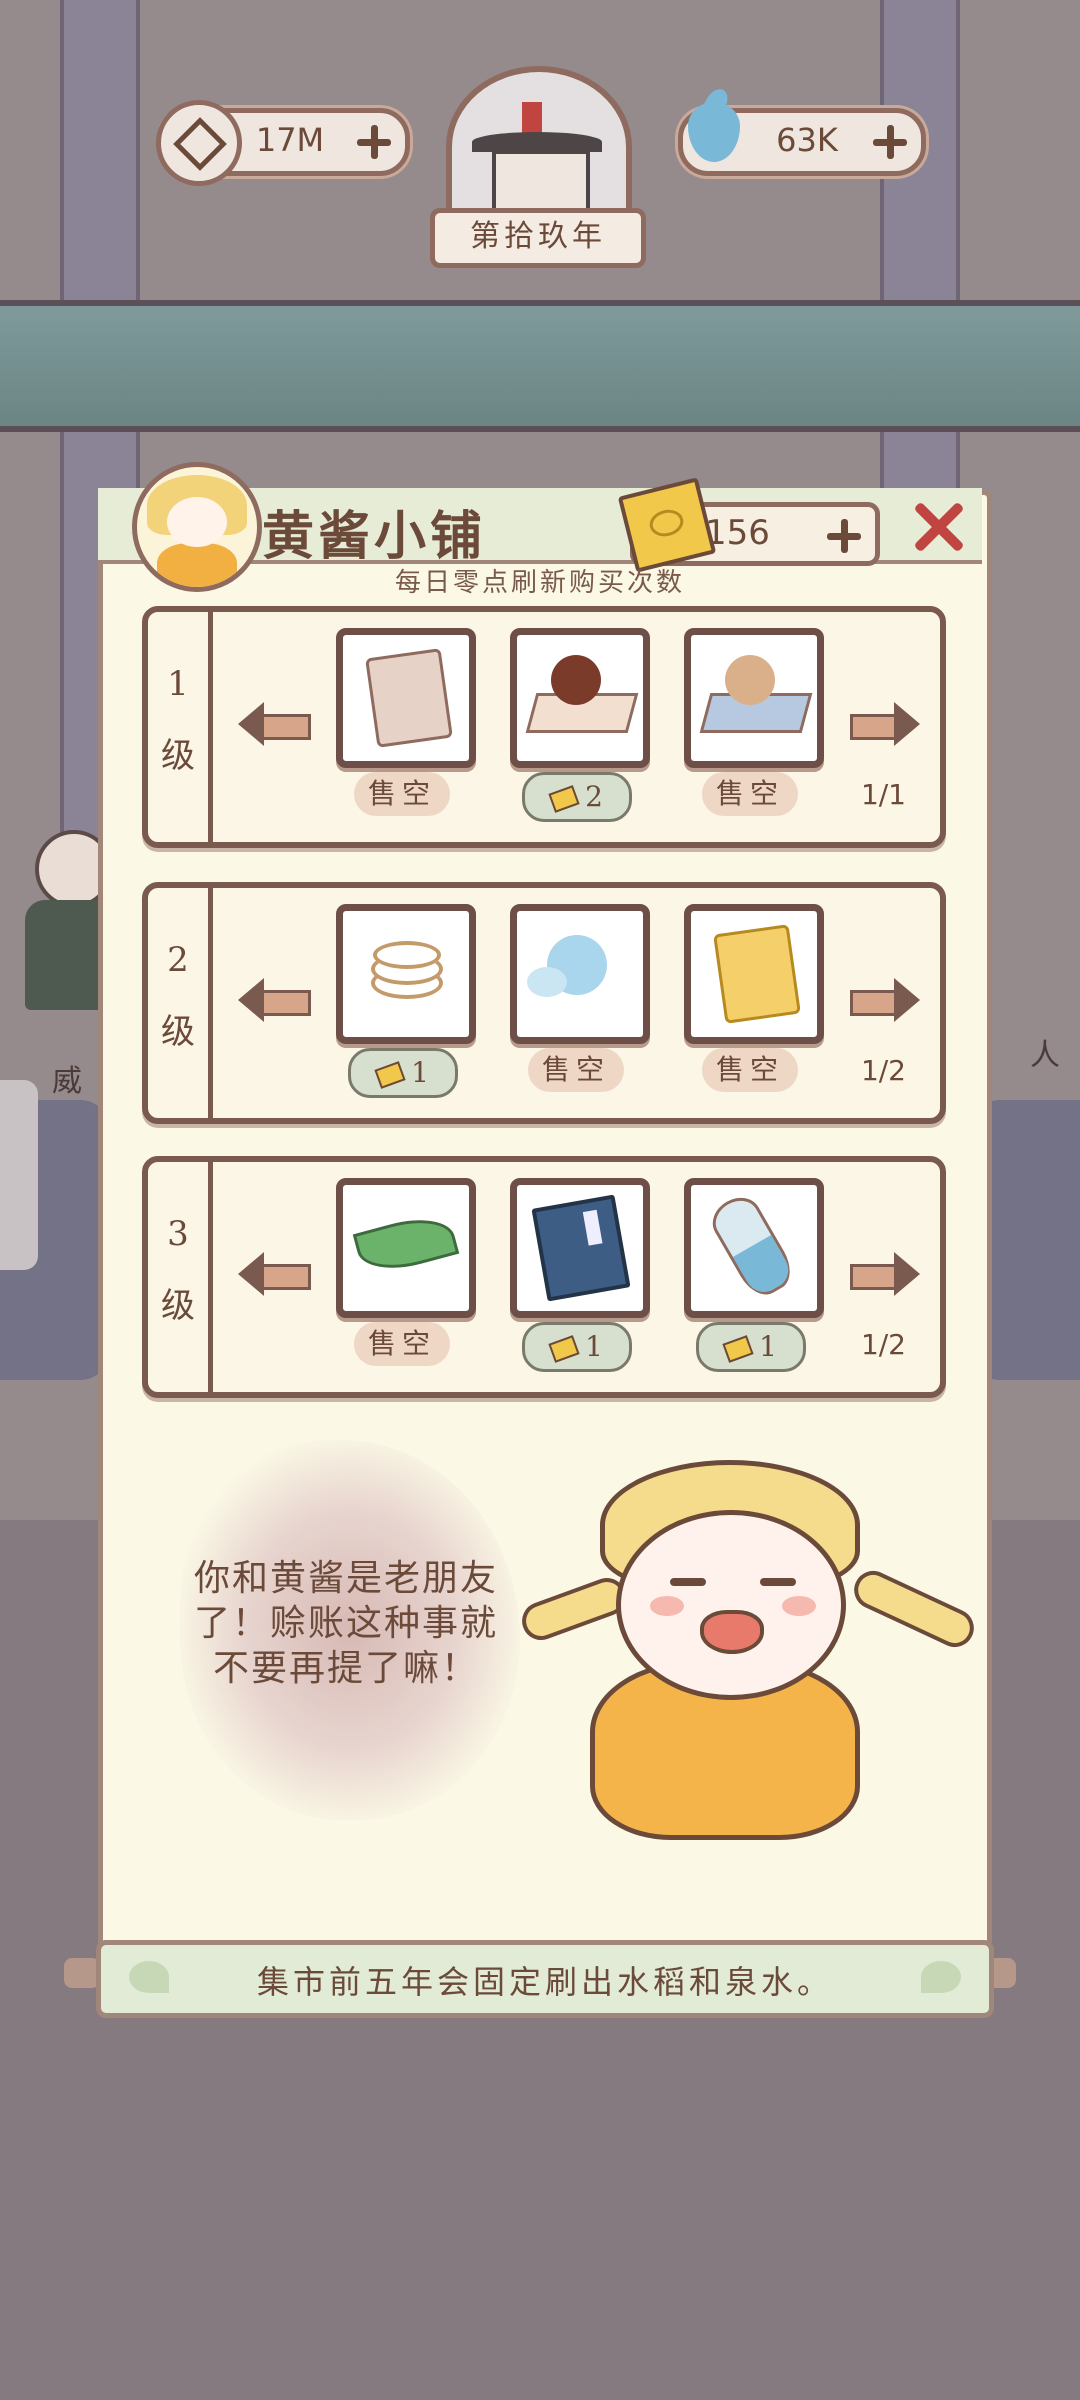 Image resolution: width=1080 pixels, height=2400 pixels. What do you see at coordinates (19, 1175) in the screenshot?
I see `side-drawer-tab` at bounding box center [19, 1175].